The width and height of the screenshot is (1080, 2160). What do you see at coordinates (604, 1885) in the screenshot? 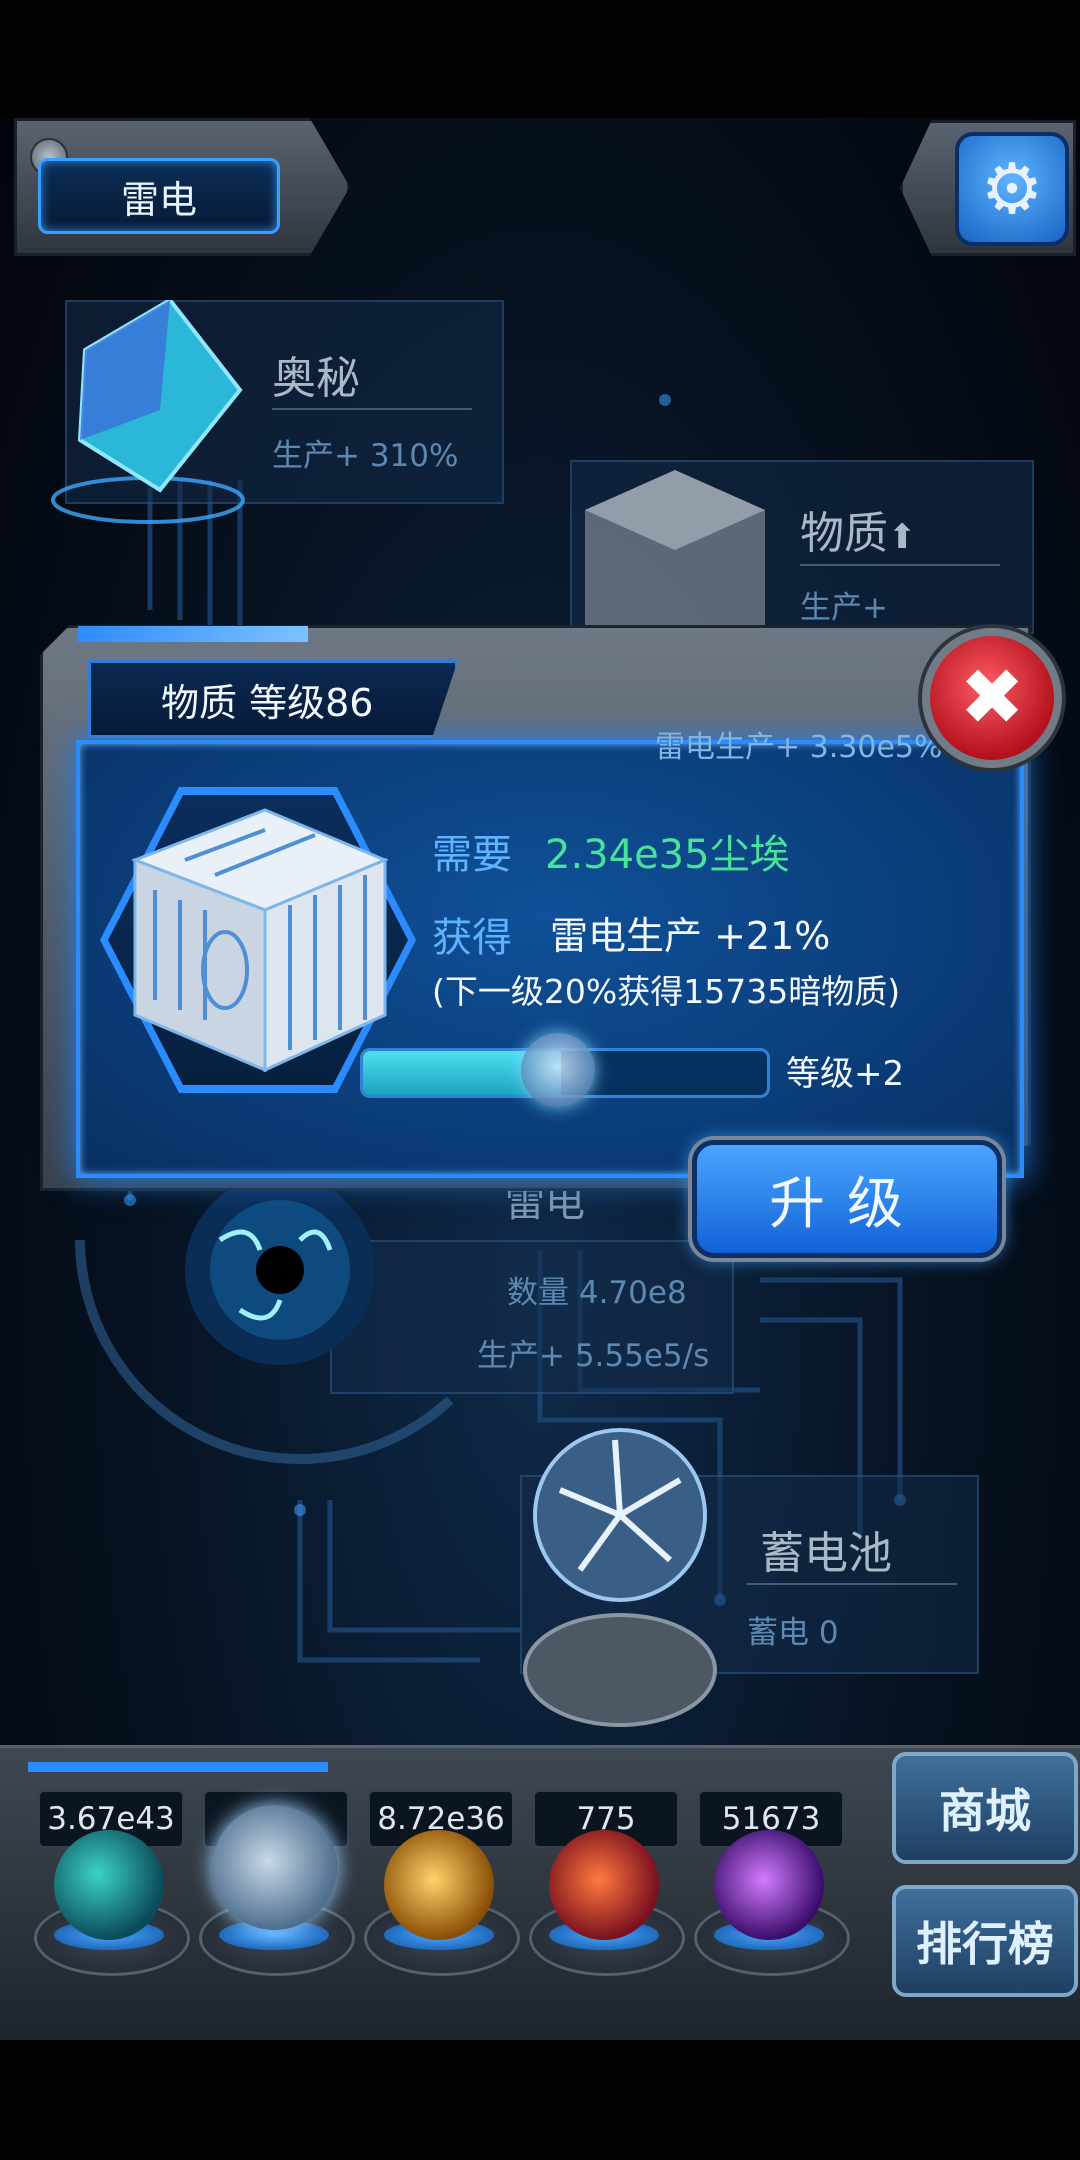
I see `network-orb-icon` at bounding box center [604, 1885].